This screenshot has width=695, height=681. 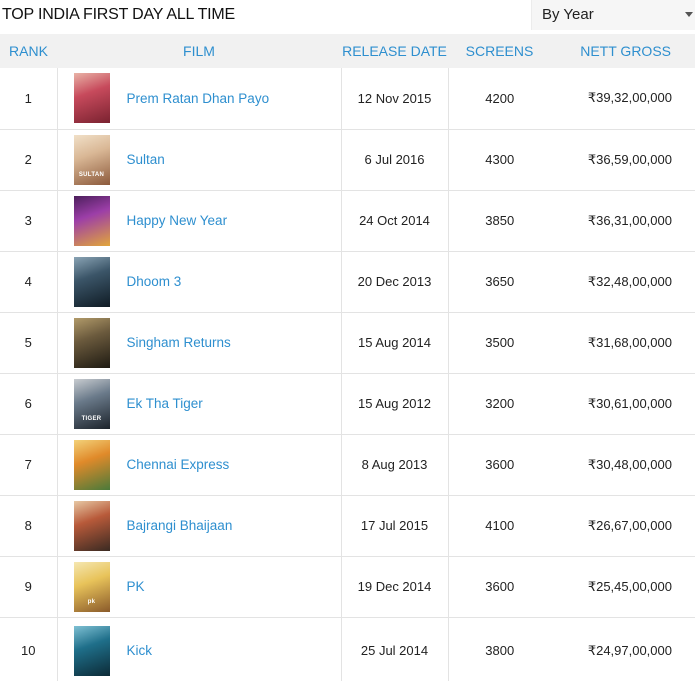 I want to click on table-row: 4 Dhoom 3 20 Dec 2013 3650 ₹32,48,00,000, so click(x=347, y=282).